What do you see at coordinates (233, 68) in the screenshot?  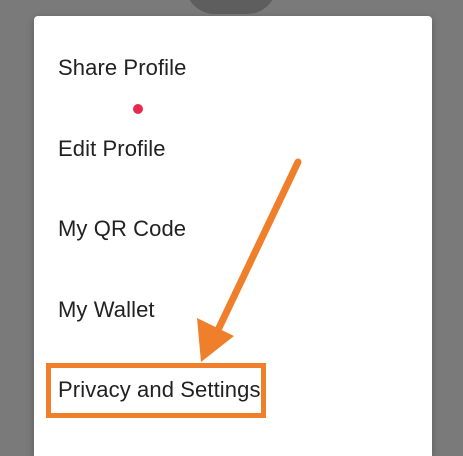 I see `menu-item-share-profile: Share Profile` at bounding box center [233, 68].